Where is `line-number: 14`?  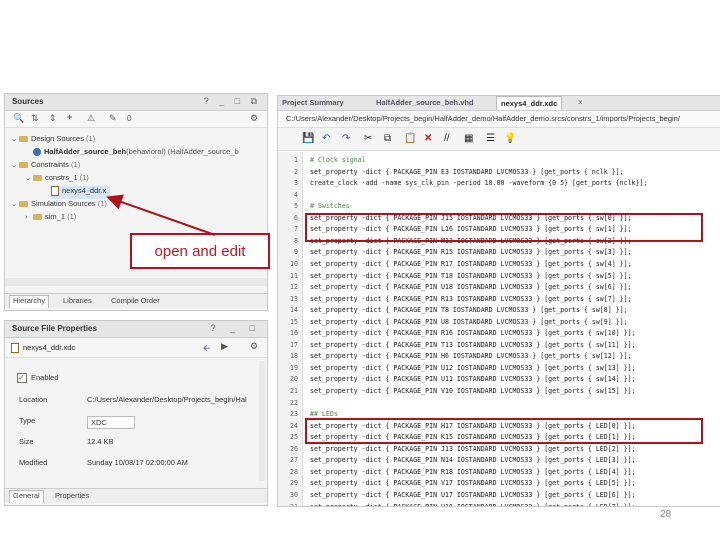 line-number: 14 is located at coordinates (294, 310).